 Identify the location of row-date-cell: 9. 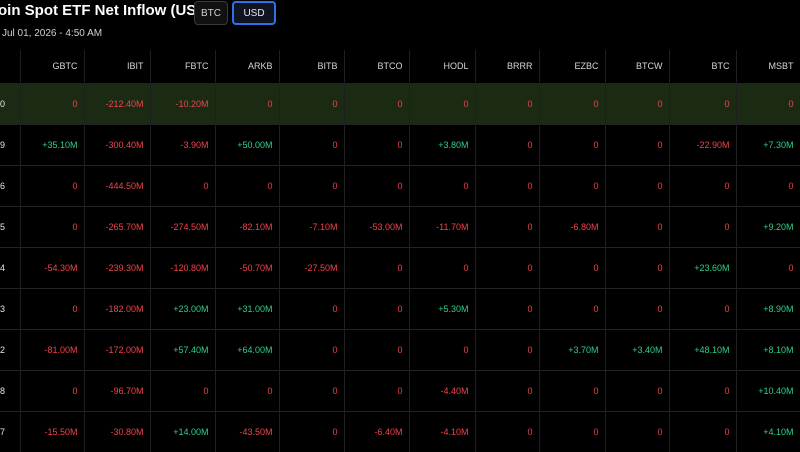
(10, 144).